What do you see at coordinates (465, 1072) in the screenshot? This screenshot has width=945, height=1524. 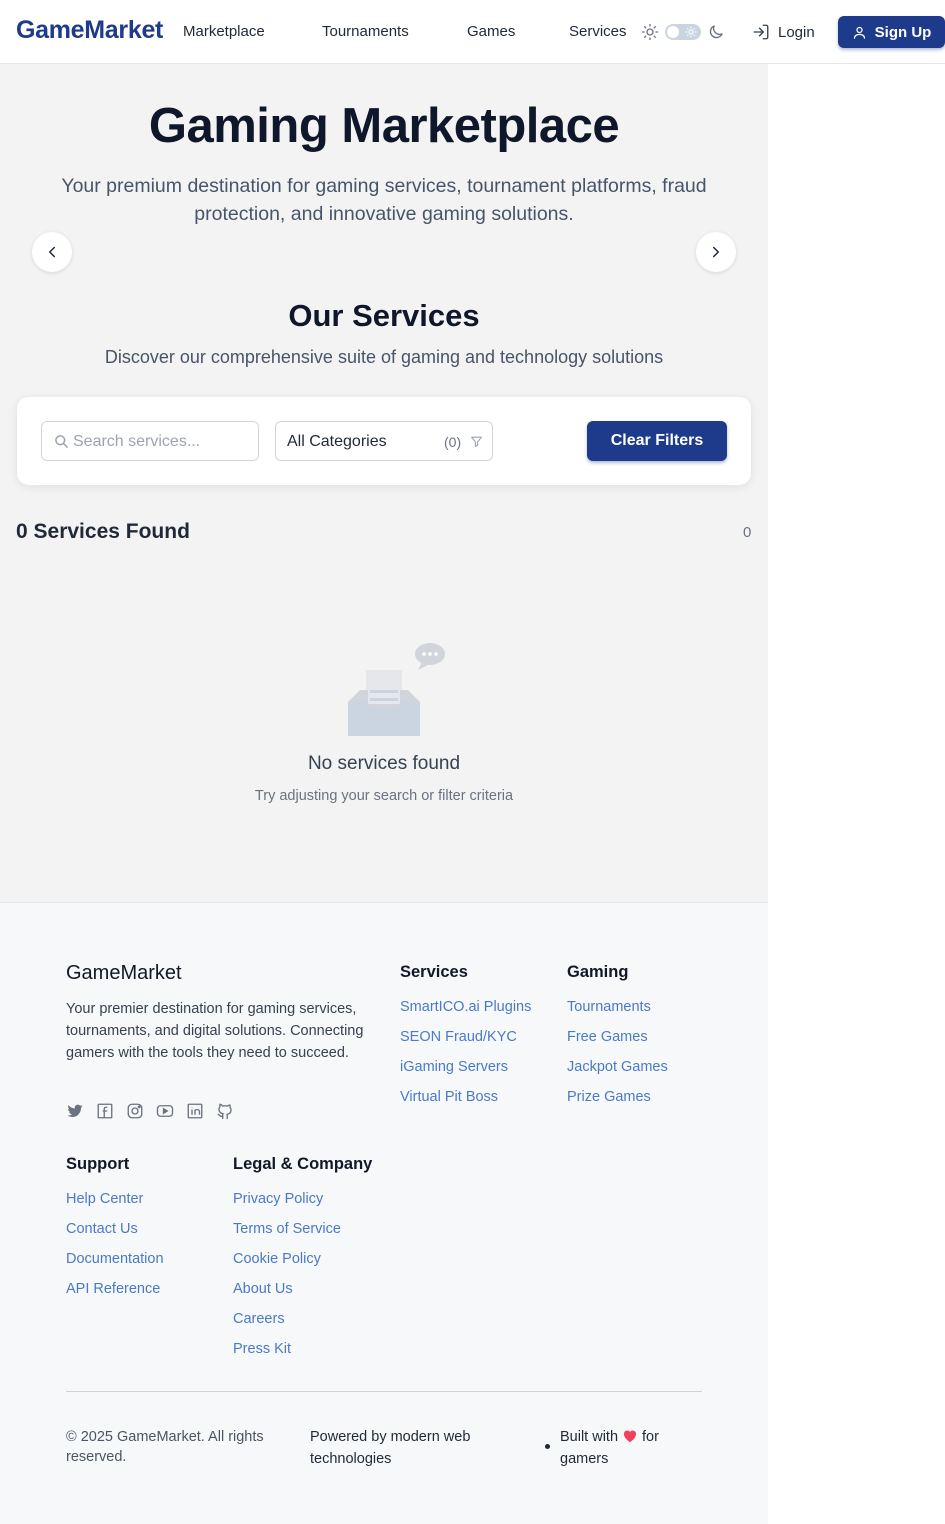 I see `footer-link-igaming-servers: iGaming Servers` at bounding box center [465, 1072].